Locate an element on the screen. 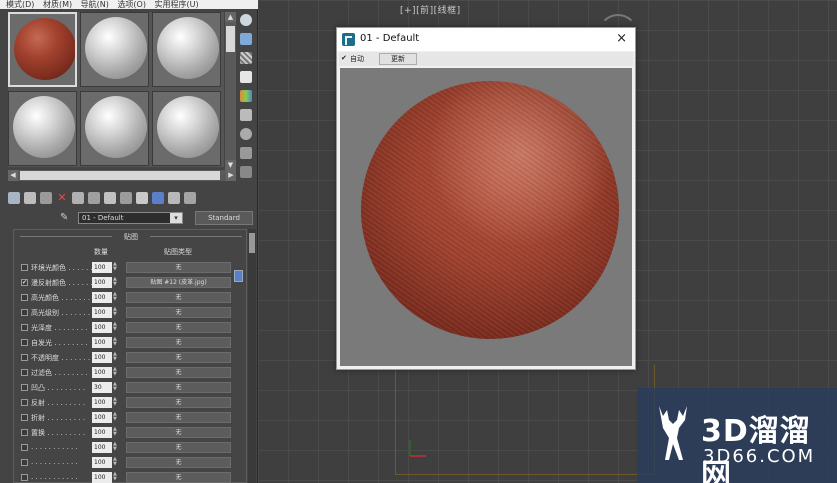  preview-titlebar: 01 - Default × is located at coordinates (486, 39).